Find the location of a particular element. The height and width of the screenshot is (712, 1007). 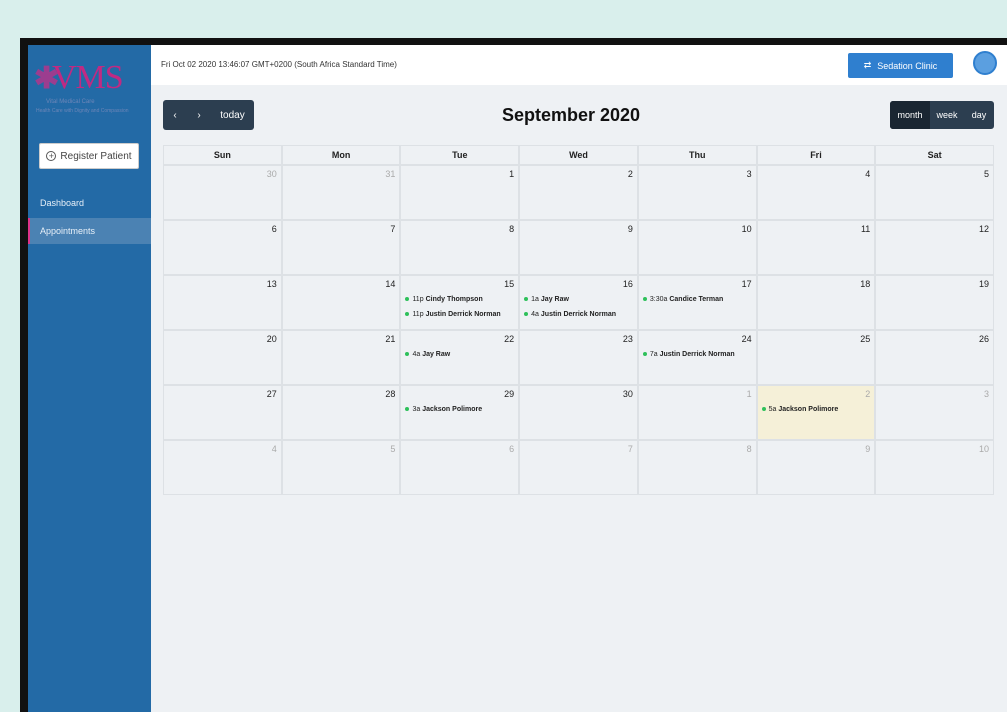

calendar-event: 3a Jackson Polimore is located at coordinates (443, 409).